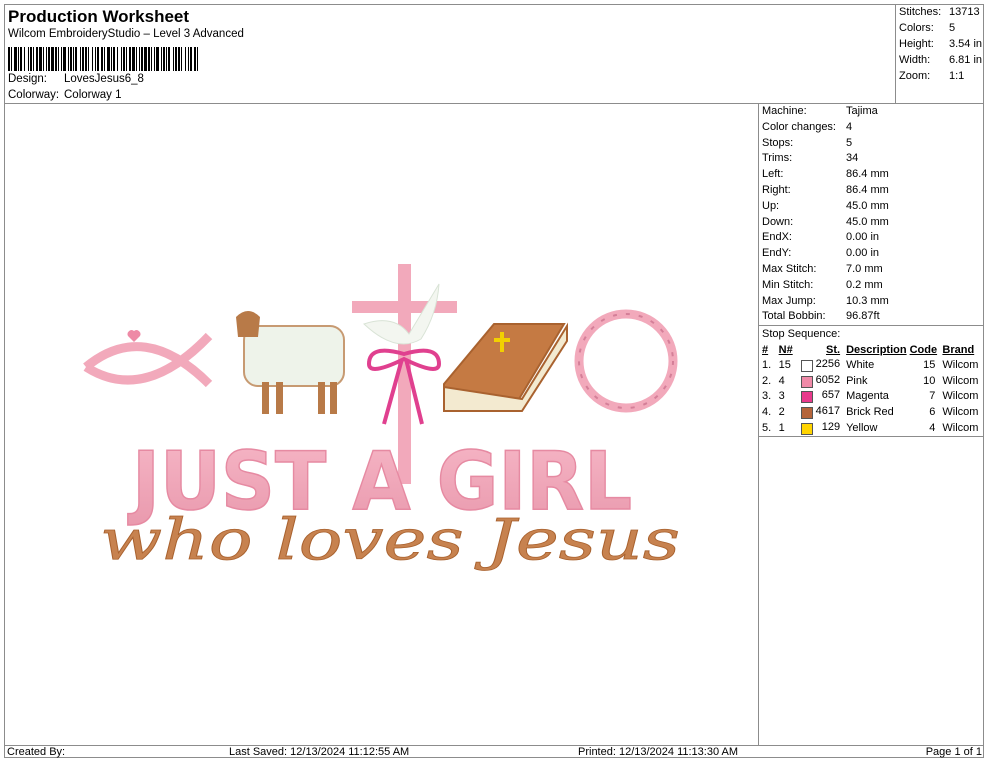  Describe the element at coordinates (867, 174) in the screenshot. I see `stat-value: 86.4 mm` at that location.